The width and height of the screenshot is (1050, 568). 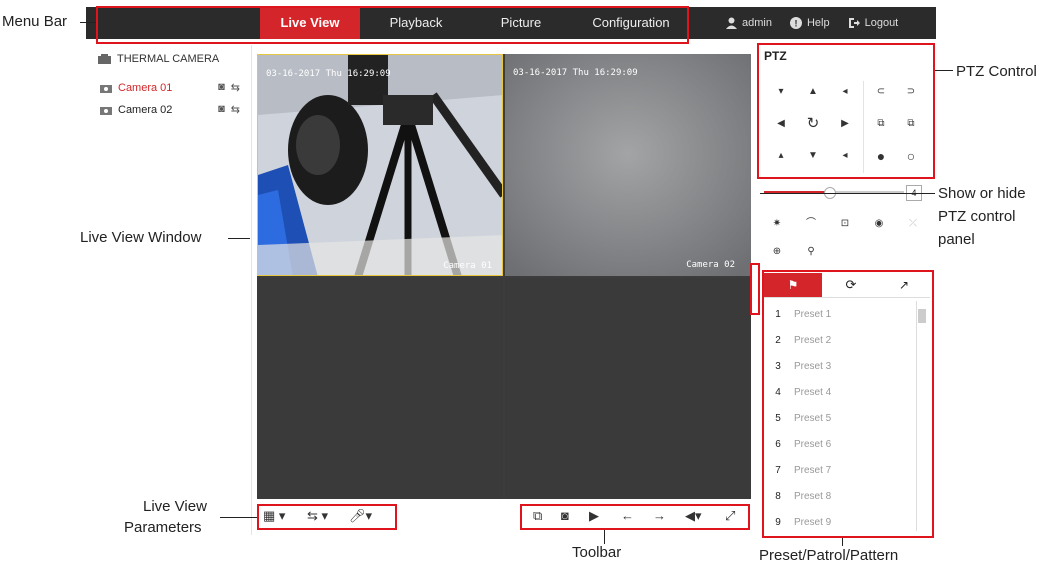 I want to click on callout-toolbar, so click(x=635, y=517).